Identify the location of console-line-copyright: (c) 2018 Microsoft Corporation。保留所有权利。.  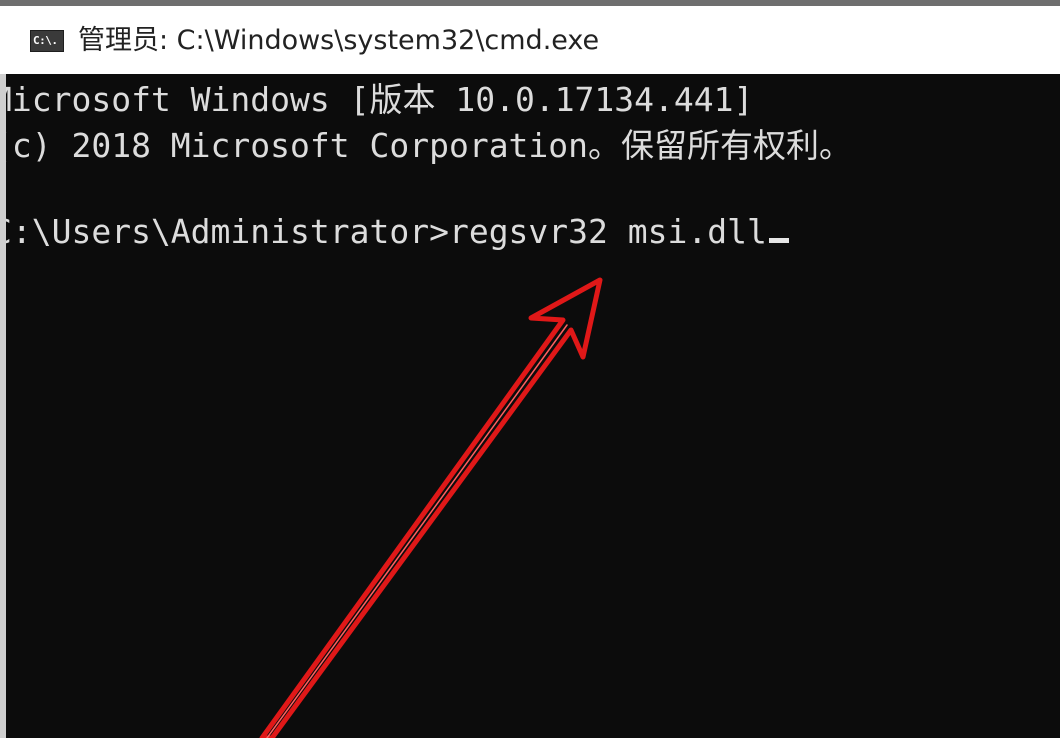
(426, 145).